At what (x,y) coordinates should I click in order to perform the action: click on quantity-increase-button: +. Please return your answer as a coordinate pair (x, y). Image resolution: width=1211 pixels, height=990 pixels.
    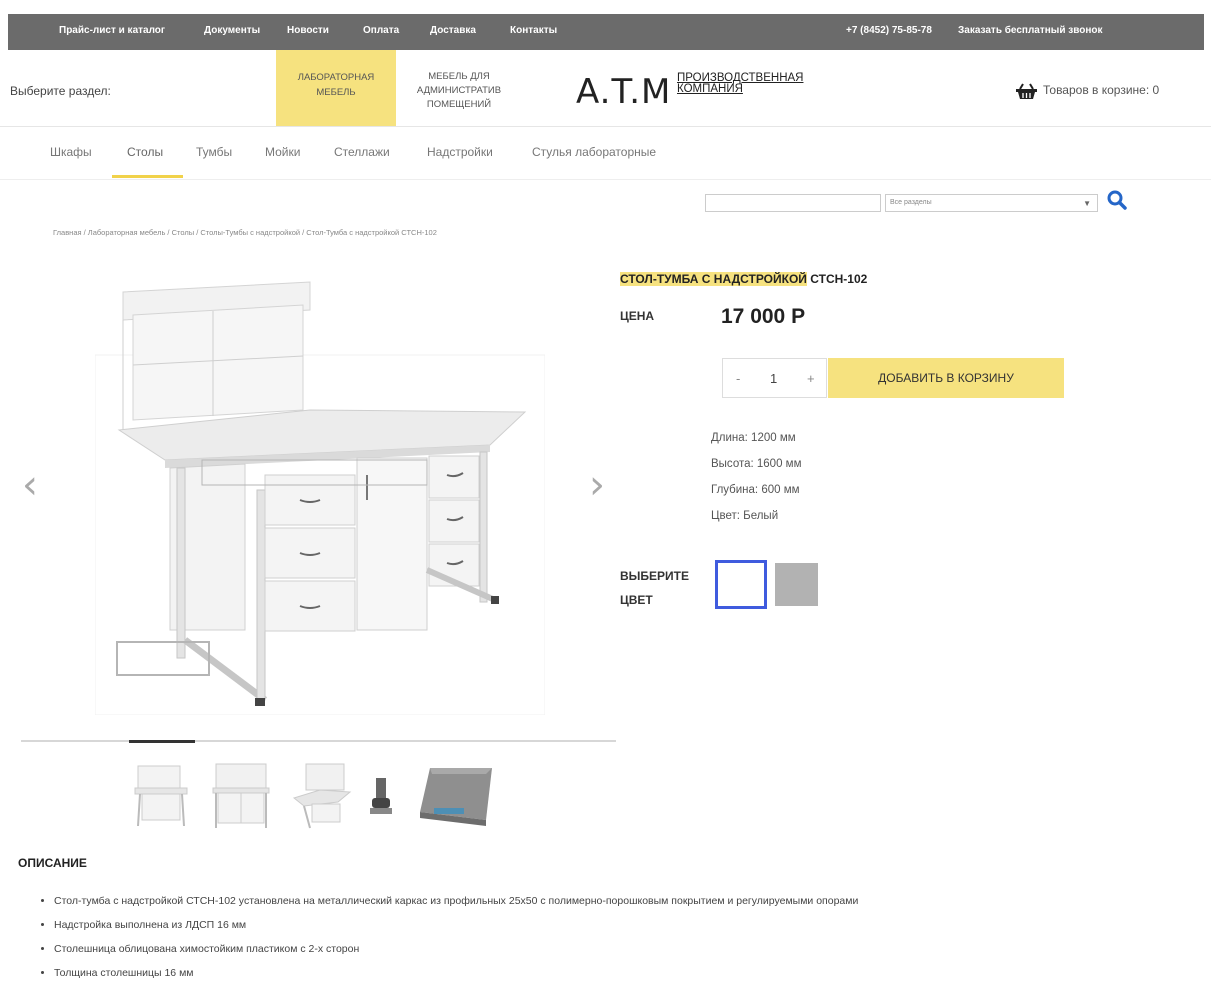
    Looking at the image, I should click on (811, 378).